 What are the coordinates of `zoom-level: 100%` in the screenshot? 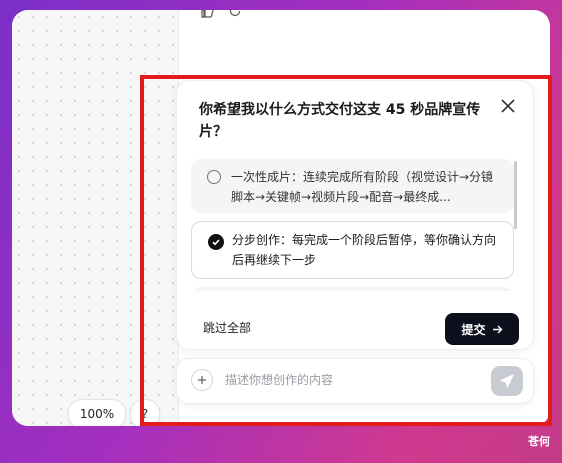 It's located at (97, 412).